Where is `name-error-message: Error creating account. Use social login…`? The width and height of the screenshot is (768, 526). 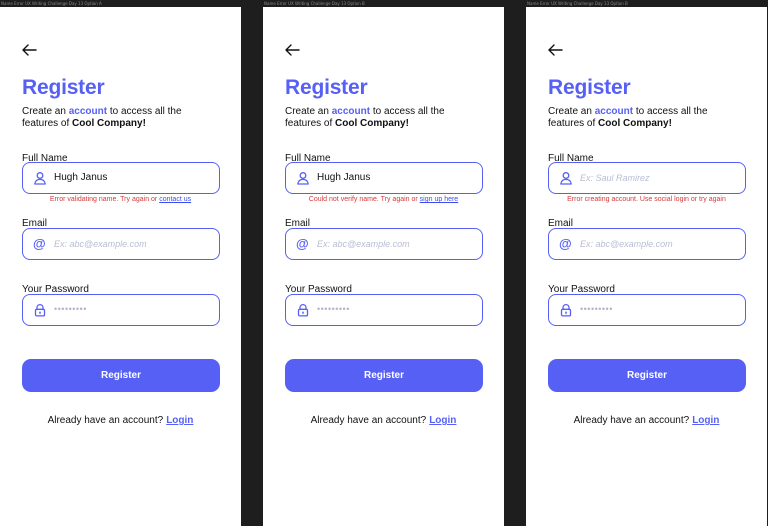 name-error-message: Error creating account. Use social login… is located at coordinates (646, 199).